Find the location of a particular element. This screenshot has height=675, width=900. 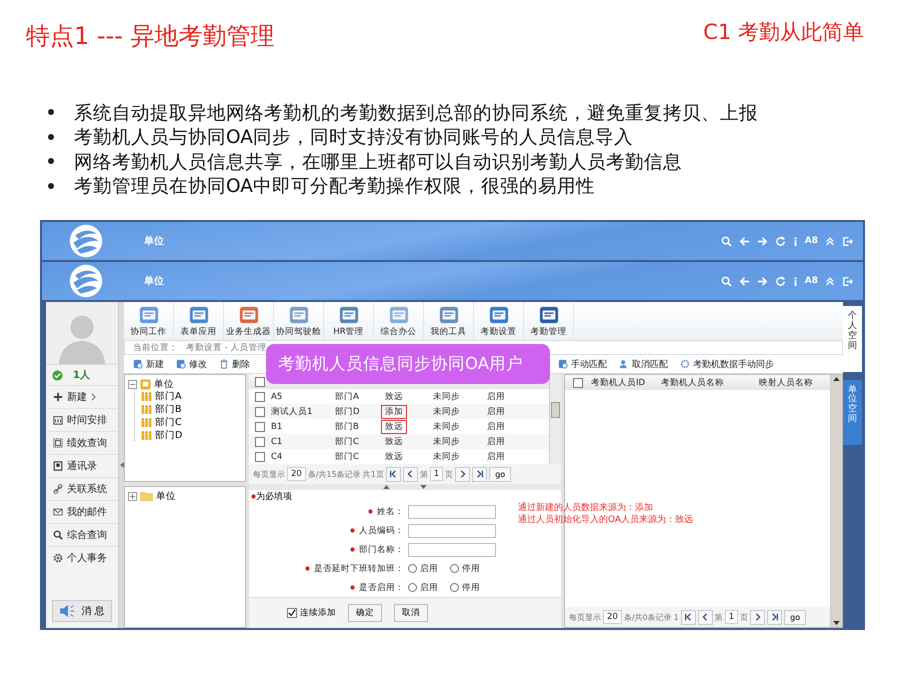

sidebar-item: 新建 is located at coordinates (82, 396).